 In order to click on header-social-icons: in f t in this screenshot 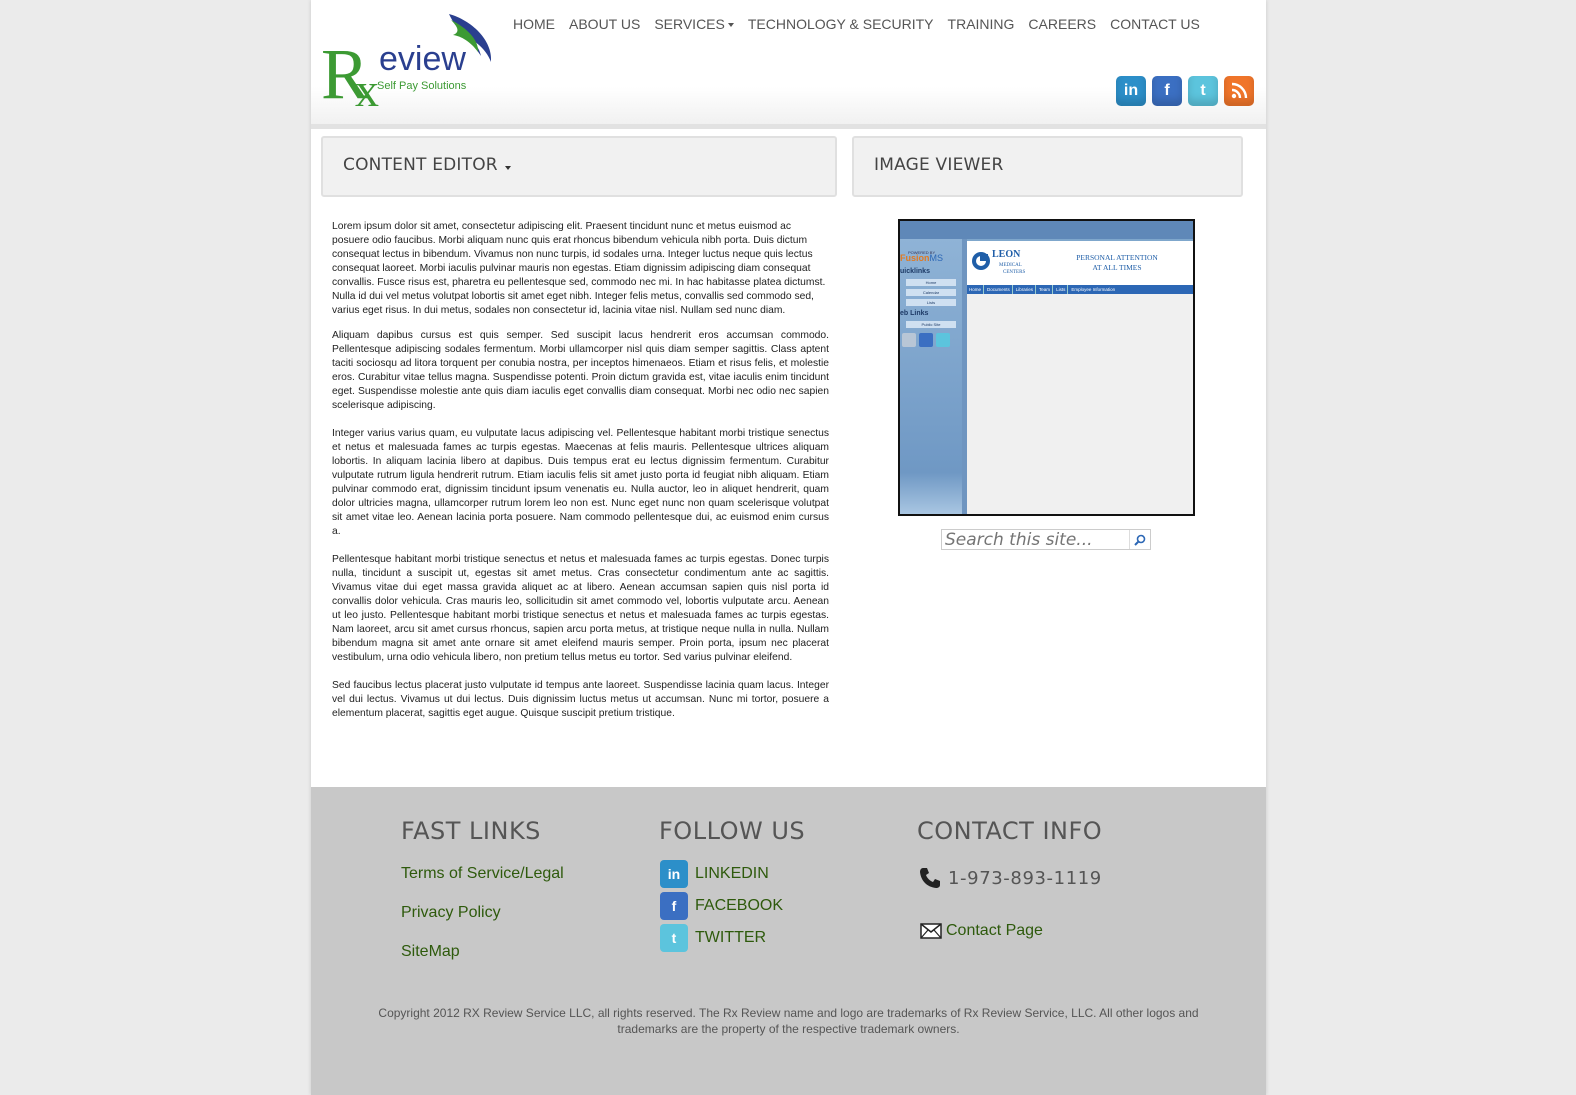, I will do `click(1185, 91)`.